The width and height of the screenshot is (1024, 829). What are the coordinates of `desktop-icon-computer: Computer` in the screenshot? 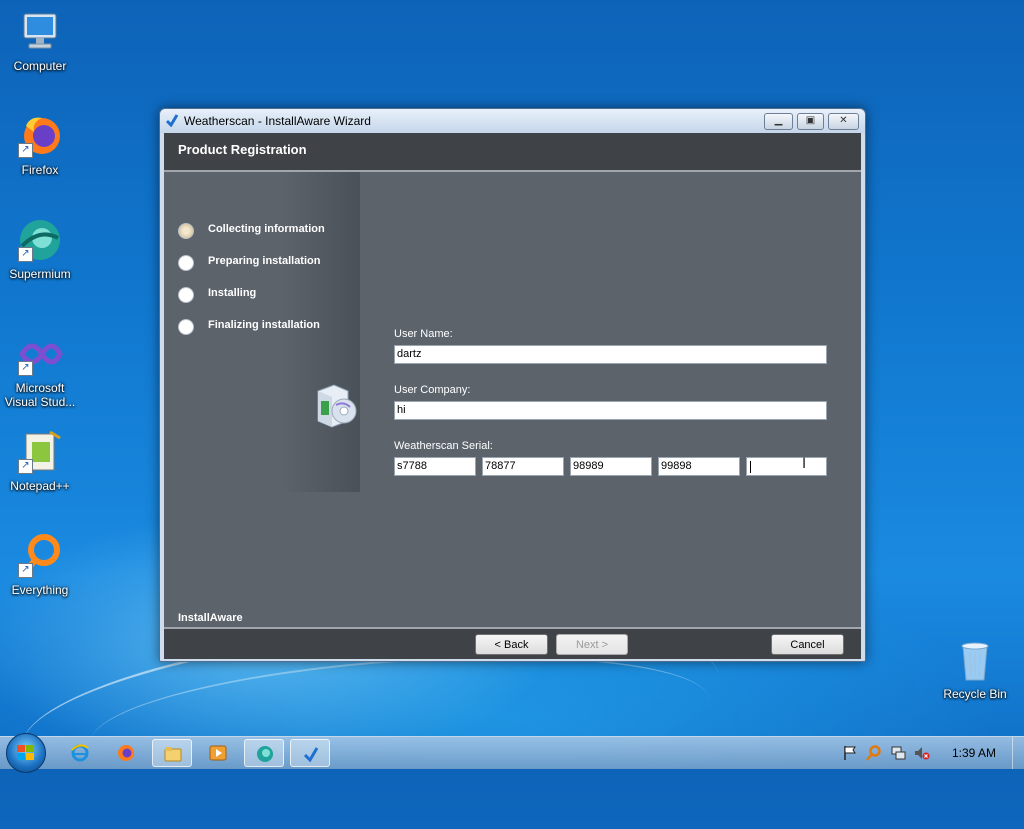 It's located at (40, 40).